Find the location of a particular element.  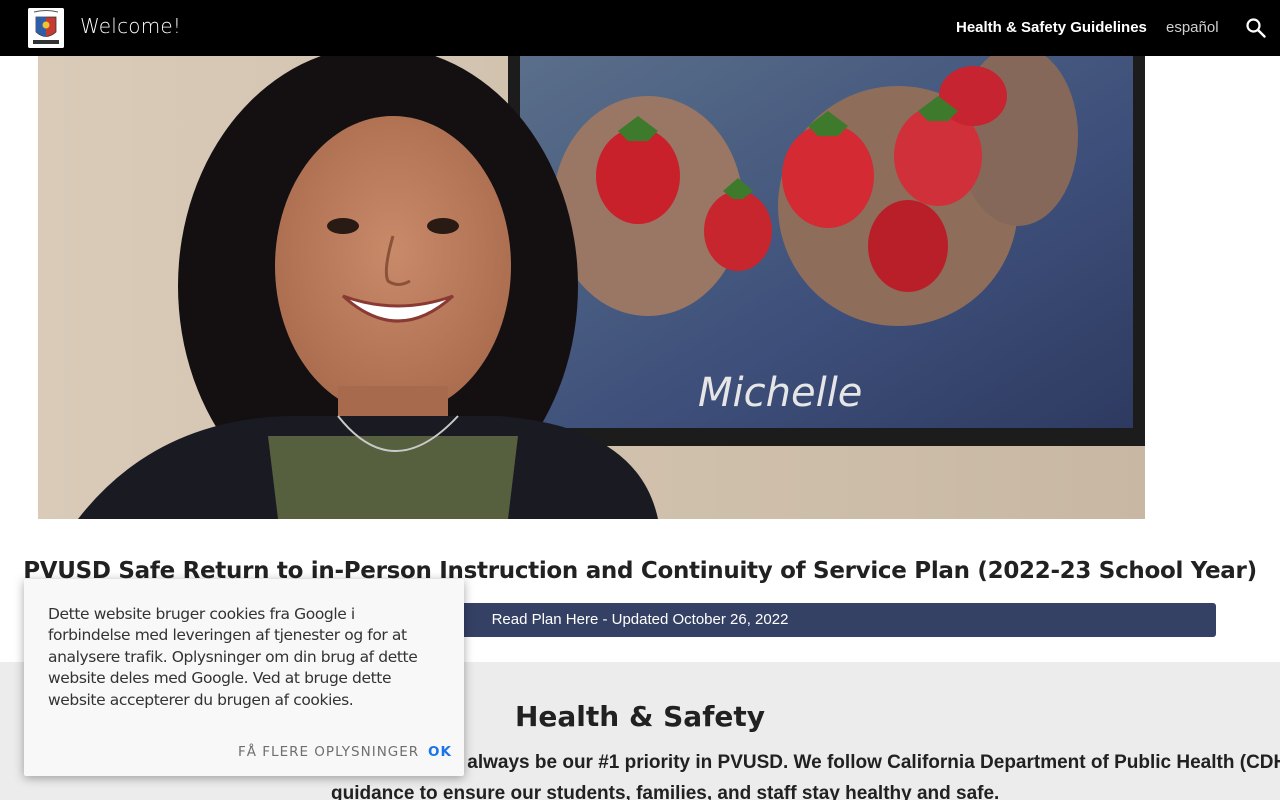

crest-icon is located at coordinates (46, 28).